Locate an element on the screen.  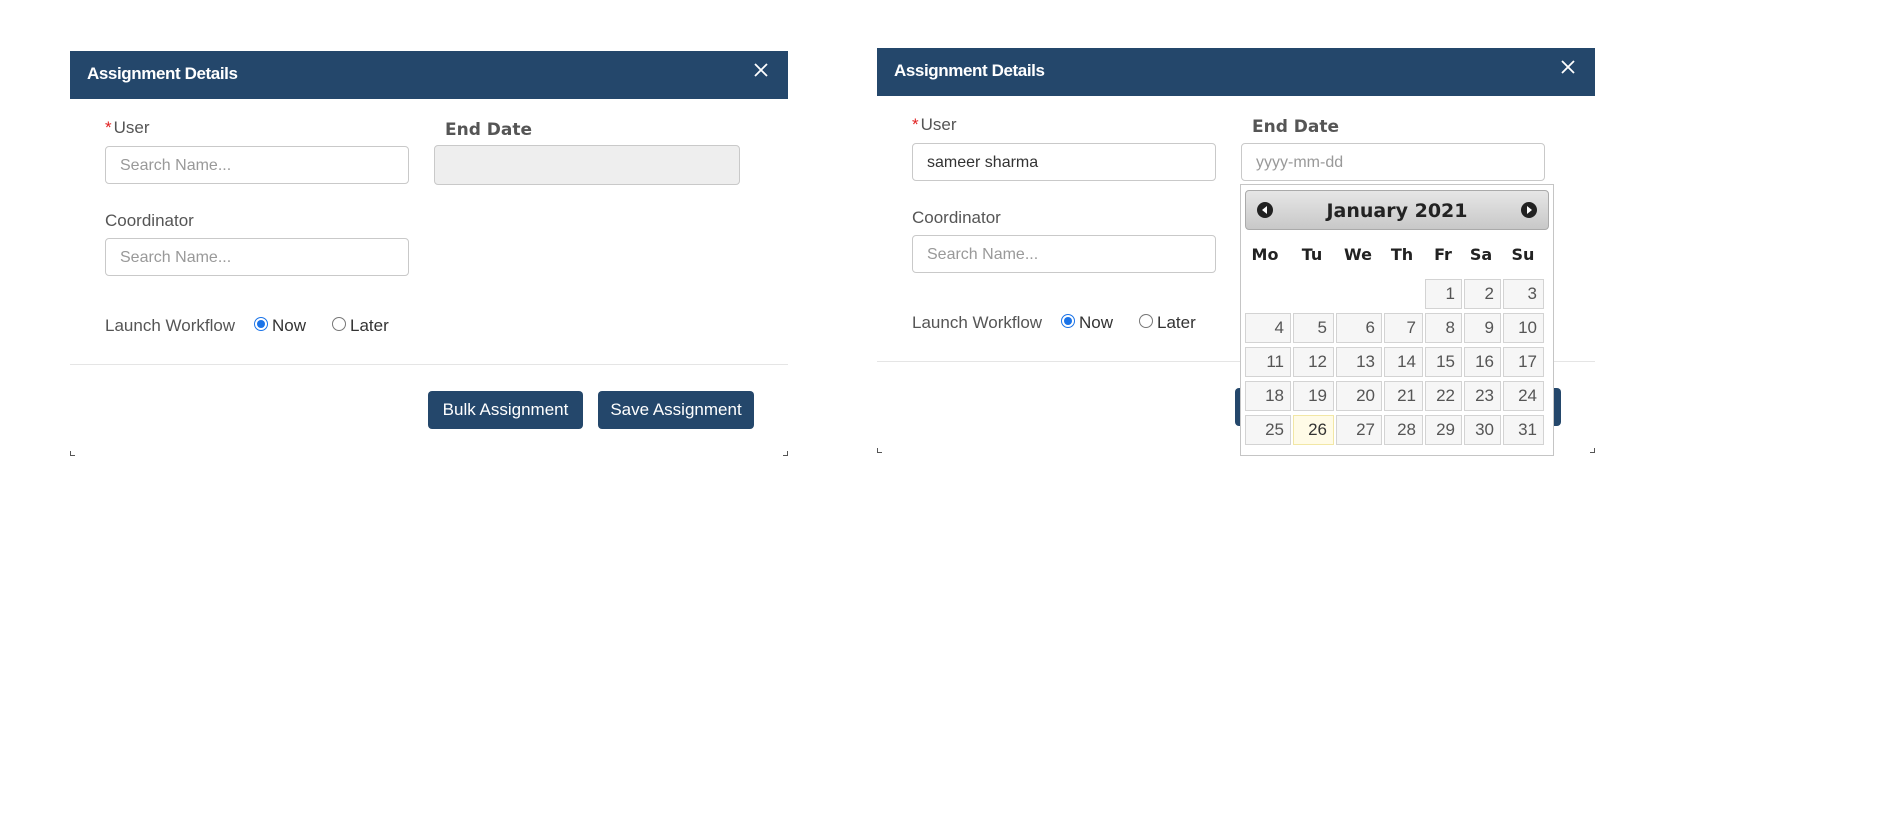
calendar-day: 21 is located at coordinates (1403, 396).